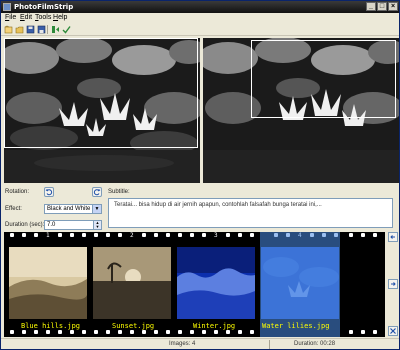 This screenshot has width=400, height=350. I want to click on close-button: ×, so click(393, 6).